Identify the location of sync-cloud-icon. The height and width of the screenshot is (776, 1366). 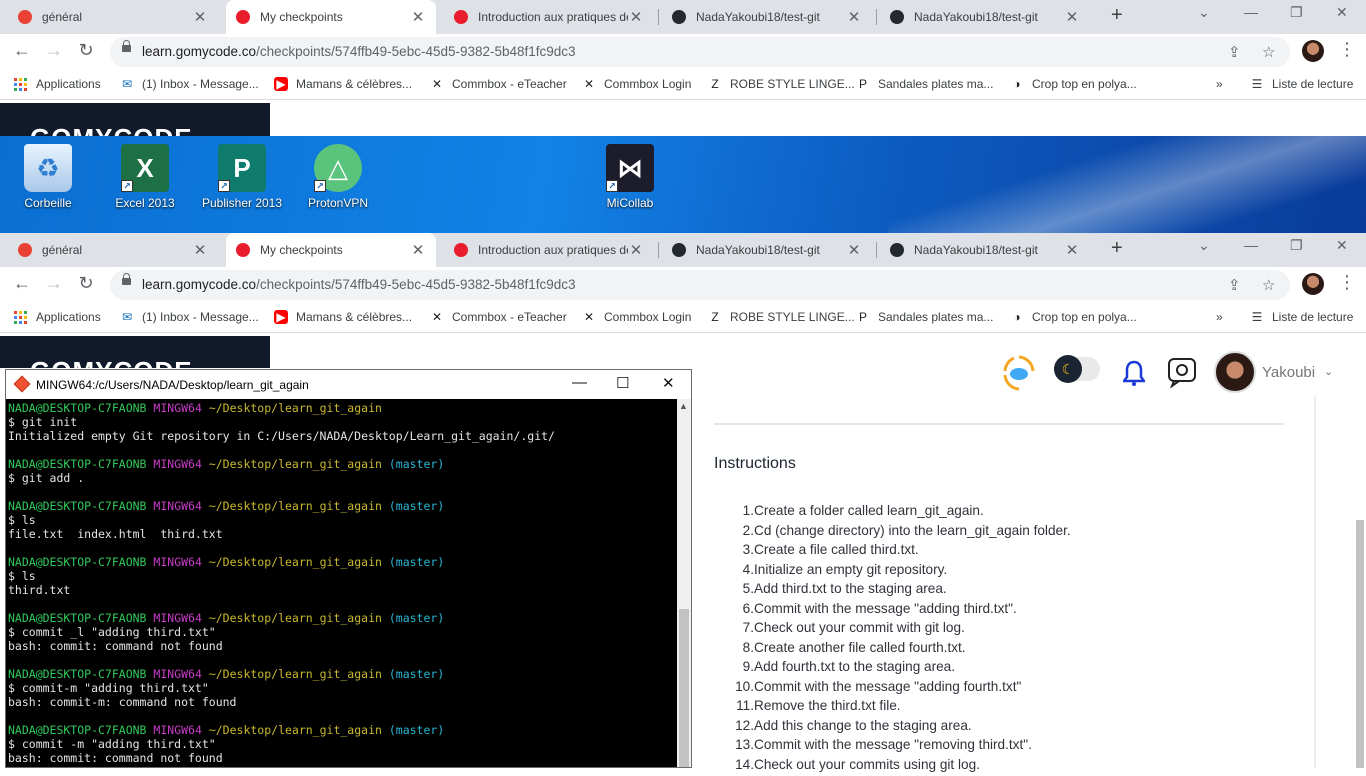
(1019, 373).